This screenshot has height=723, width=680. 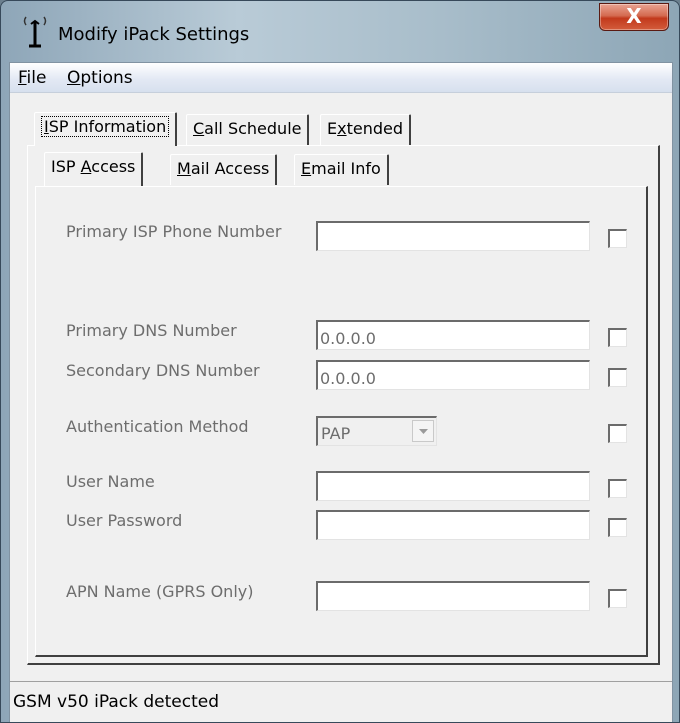 What do you see at coordinates (35, 32) in the screenshot?
I see `antenna-icon` at bounding box center [35, 32].